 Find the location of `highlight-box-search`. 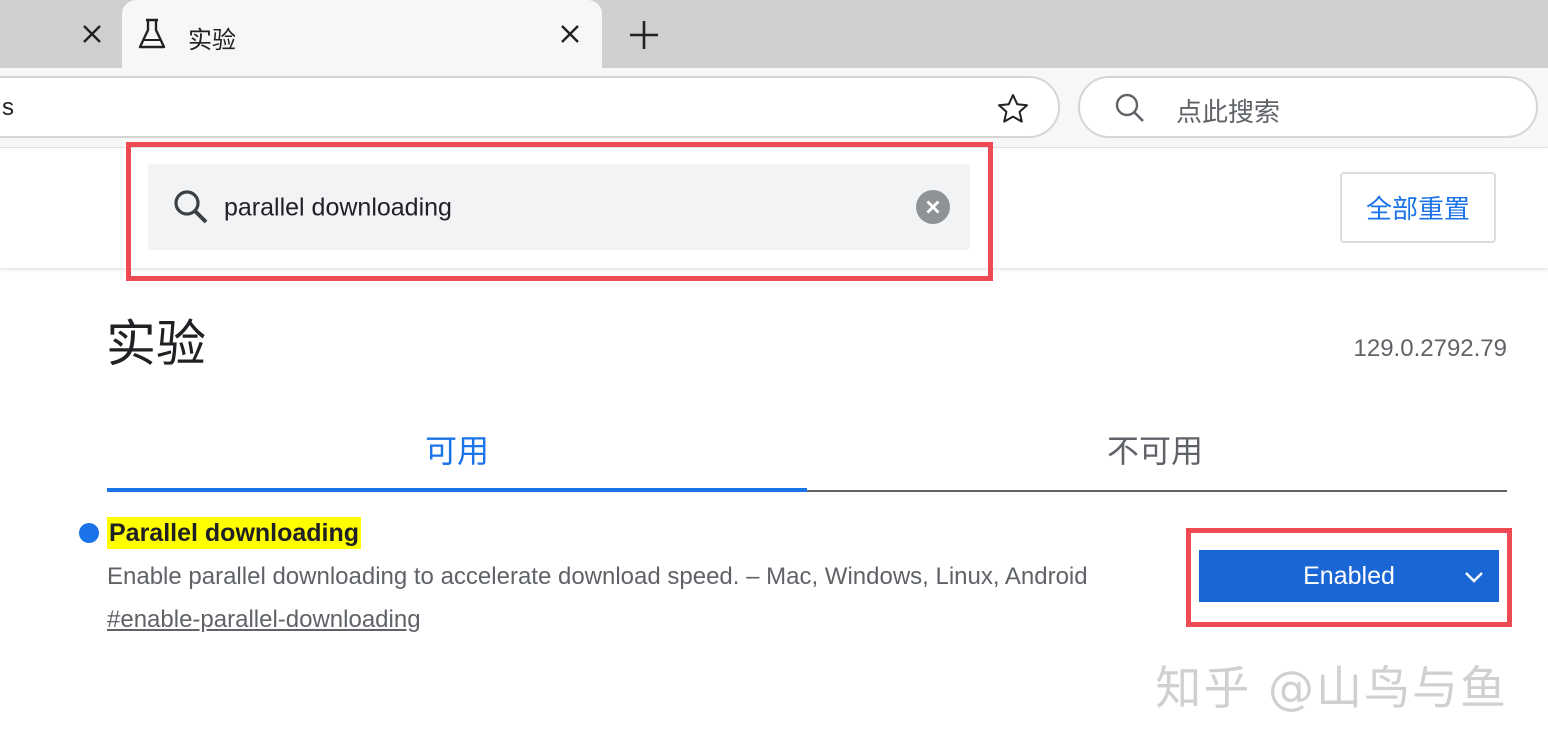

highlight-box-search is located at coordinates (559, 211).